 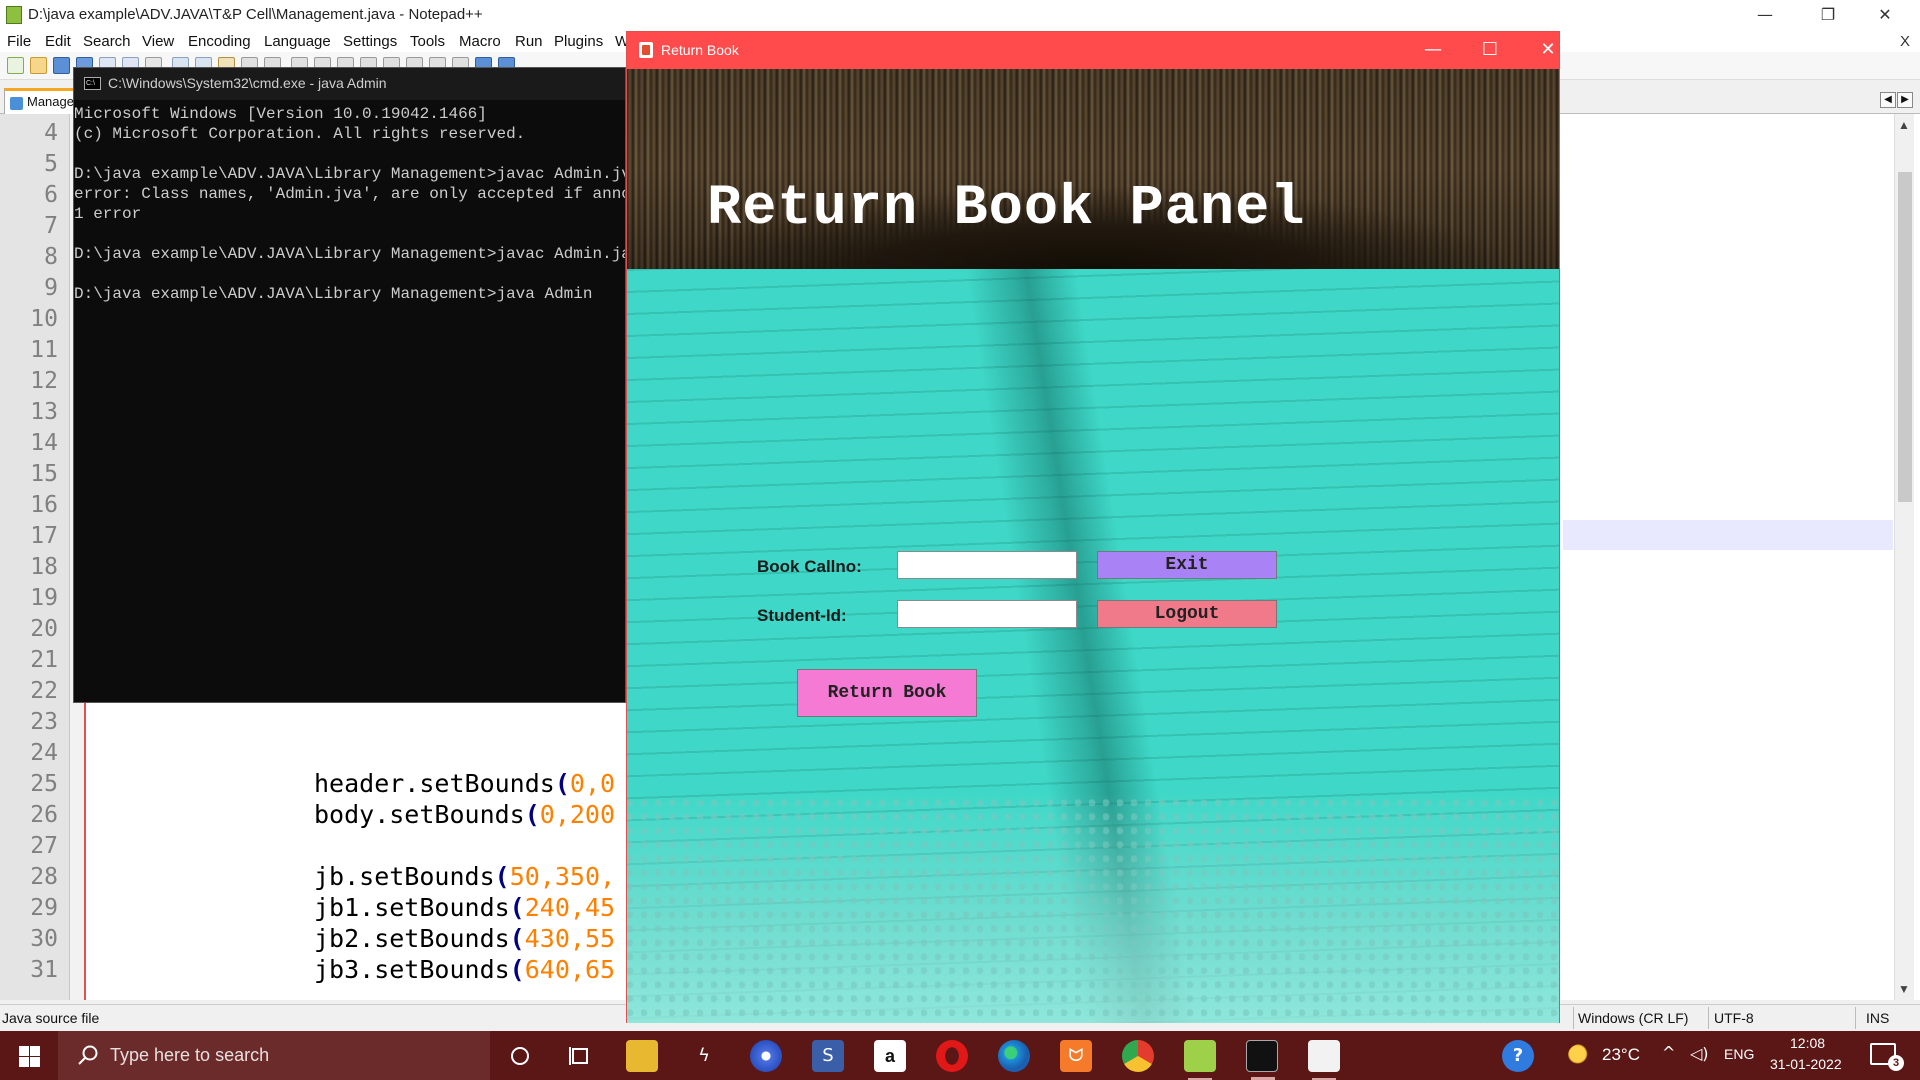 I want to click on menu-language: Language, so click(x=297, y=41).